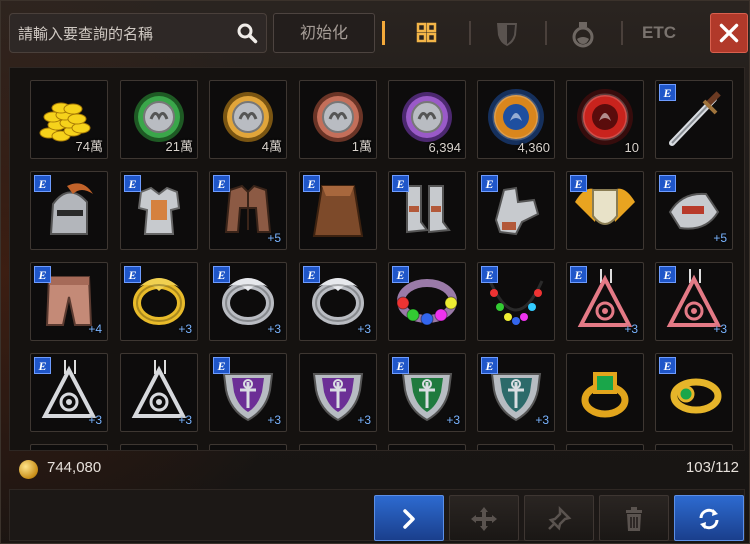  Describe the element at coordinates (159, 119) in the screenshot. I see `inventory-slot: 21萬` at that location.